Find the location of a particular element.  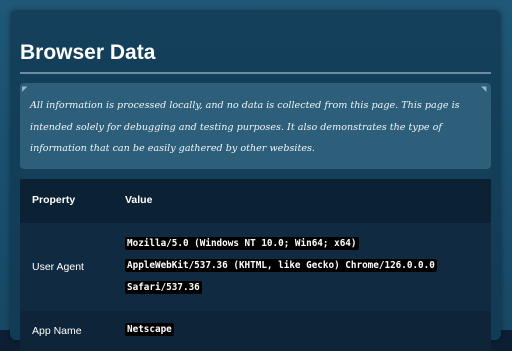

app-name-value: Netscape is located at coordinates (149, 329).